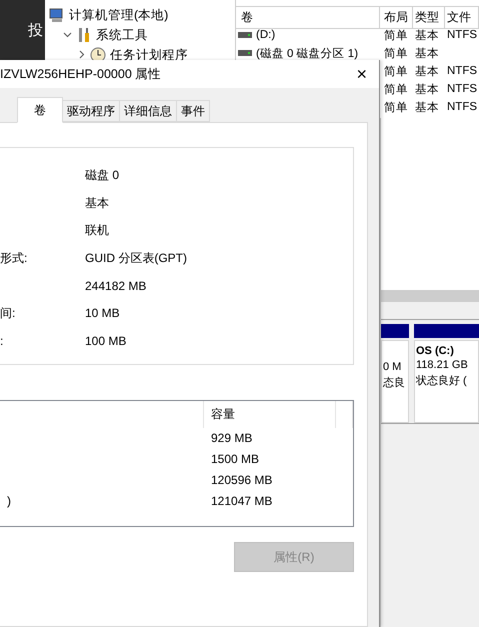 The height and width of the screenshot is (627, 479). Describe the element at coordinates (148, 111) in the screenshot. I see `tab: 详细信息` at that location.